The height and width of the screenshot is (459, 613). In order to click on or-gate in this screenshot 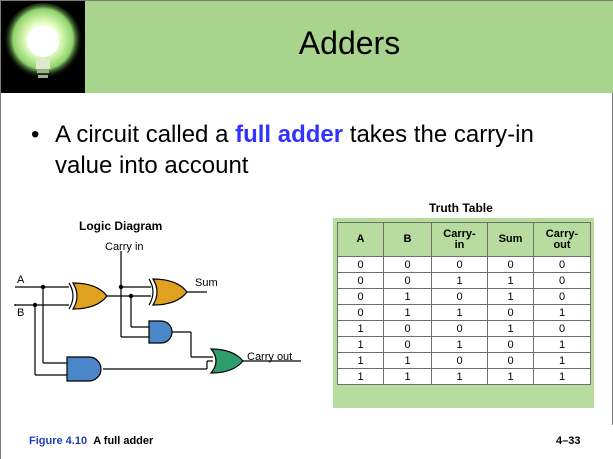, I will do `click(226, 361)`.